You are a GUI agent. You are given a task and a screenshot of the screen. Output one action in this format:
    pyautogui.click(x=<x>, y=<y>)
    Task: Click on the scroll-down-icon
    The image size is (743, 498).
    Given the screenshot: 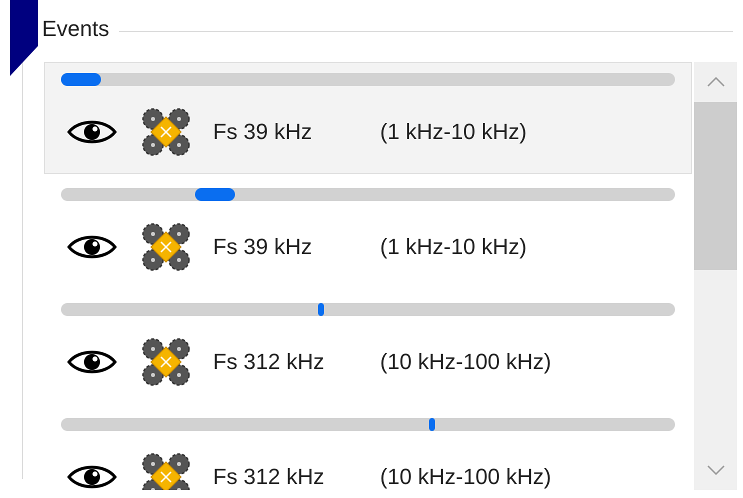 What is the action you would take?
    pyautogui.click(x=715, y=470)
    